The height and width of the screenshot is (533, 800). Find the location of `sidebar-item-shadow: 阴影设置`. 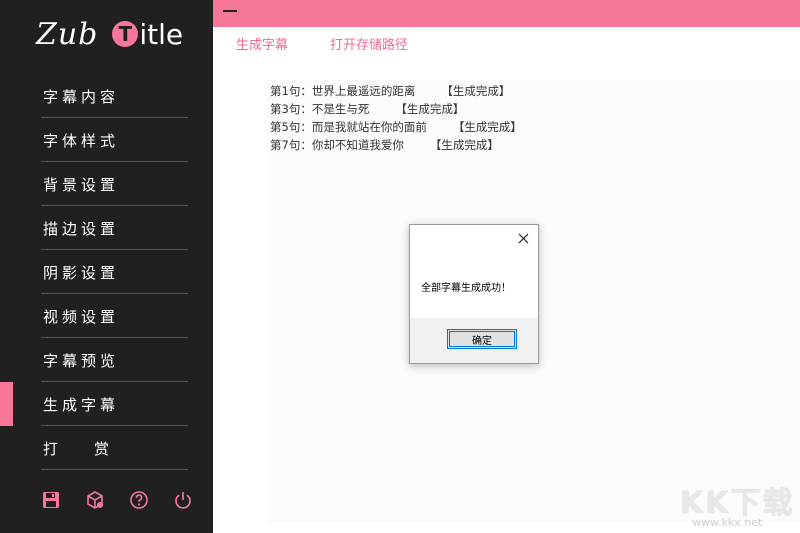

sidebar-item-shadow: 阴影设置 is located at coordinates (106, 272).